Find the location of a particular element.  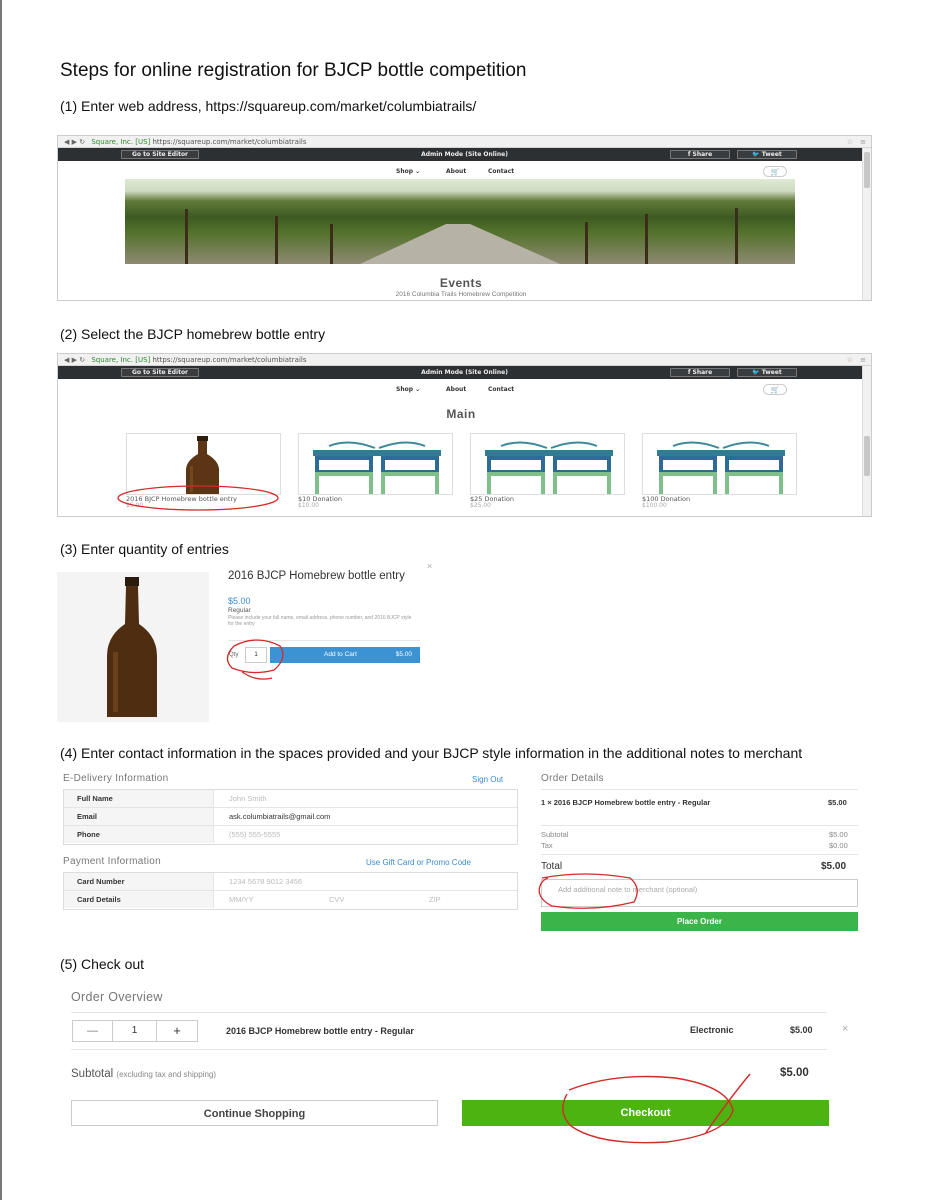

full-name-field: John Smith is located at coordinates (248, 798).